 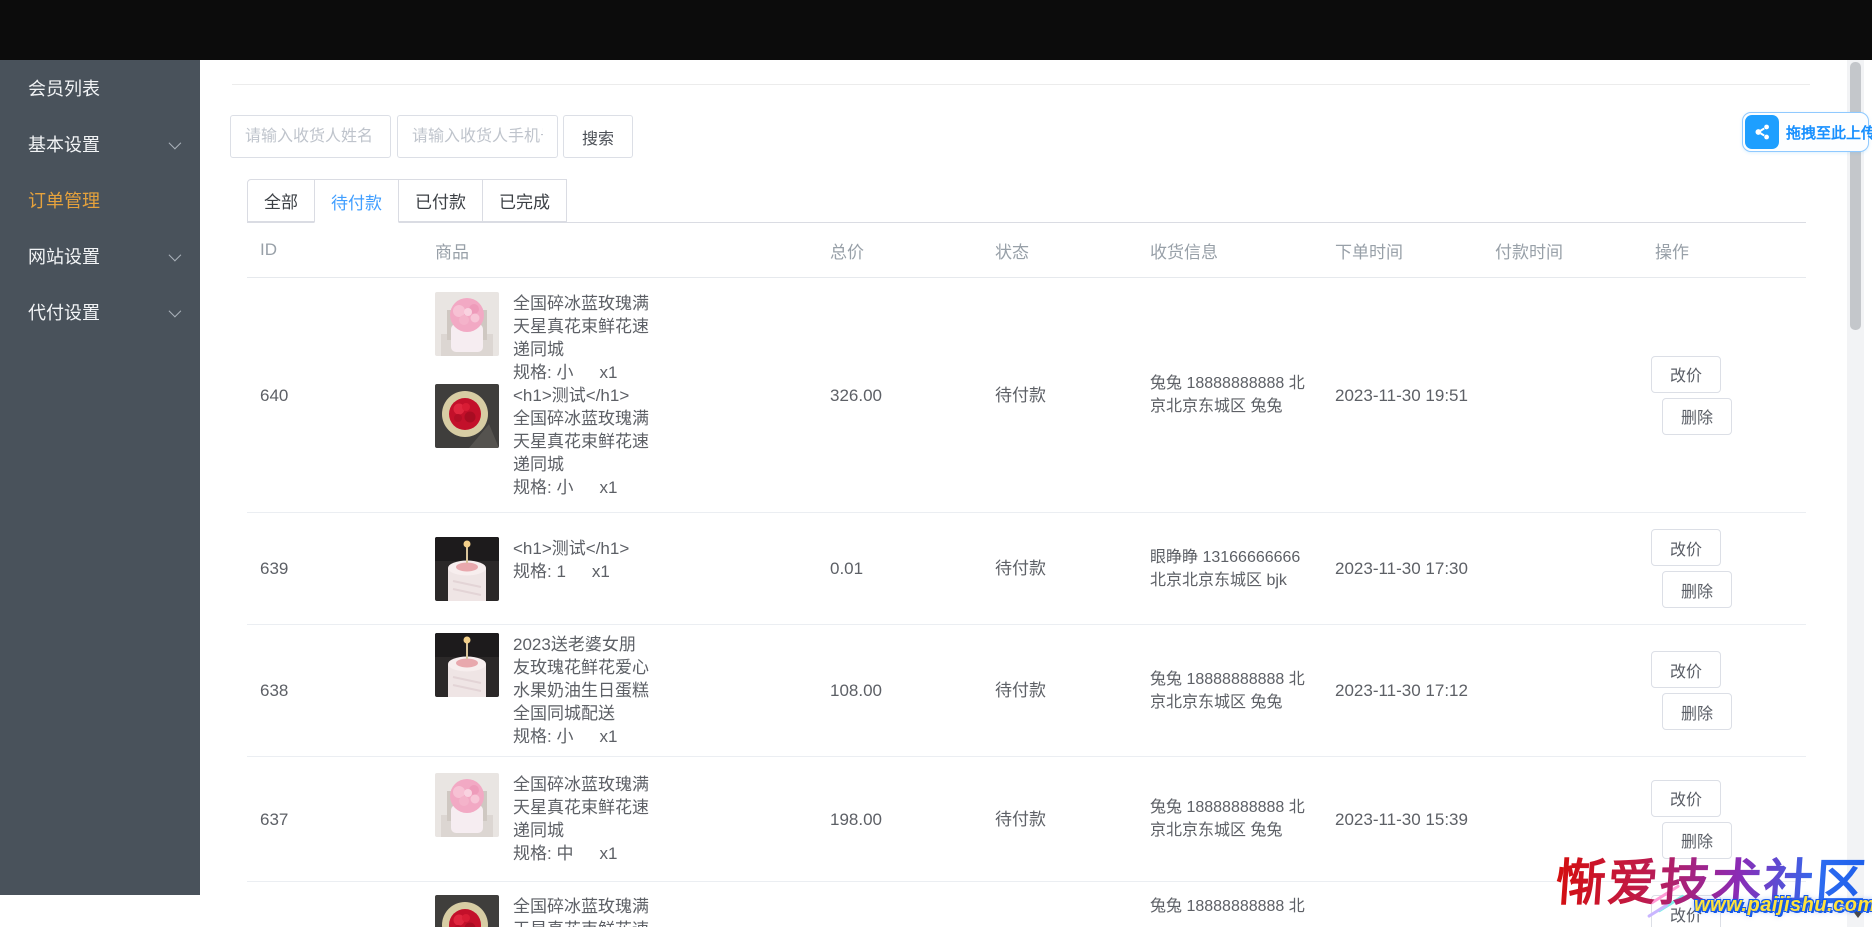 I want to click on product-entry: 全国碎冰蓝玫瑰满 天星真花束鲜花速 递同城 规格: 小 x1, so click(x=626, y=337).